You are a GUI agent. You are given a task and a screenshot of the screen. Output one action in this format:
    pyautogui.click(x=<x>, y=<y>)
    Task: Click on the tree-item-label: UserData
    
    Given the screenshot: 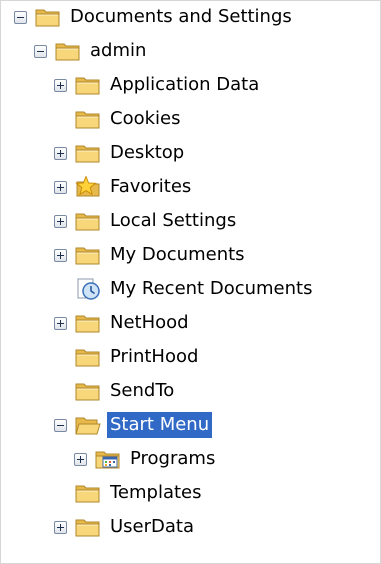 What is the action you would take?
    pyautogui.click(x=152, y=527)
    